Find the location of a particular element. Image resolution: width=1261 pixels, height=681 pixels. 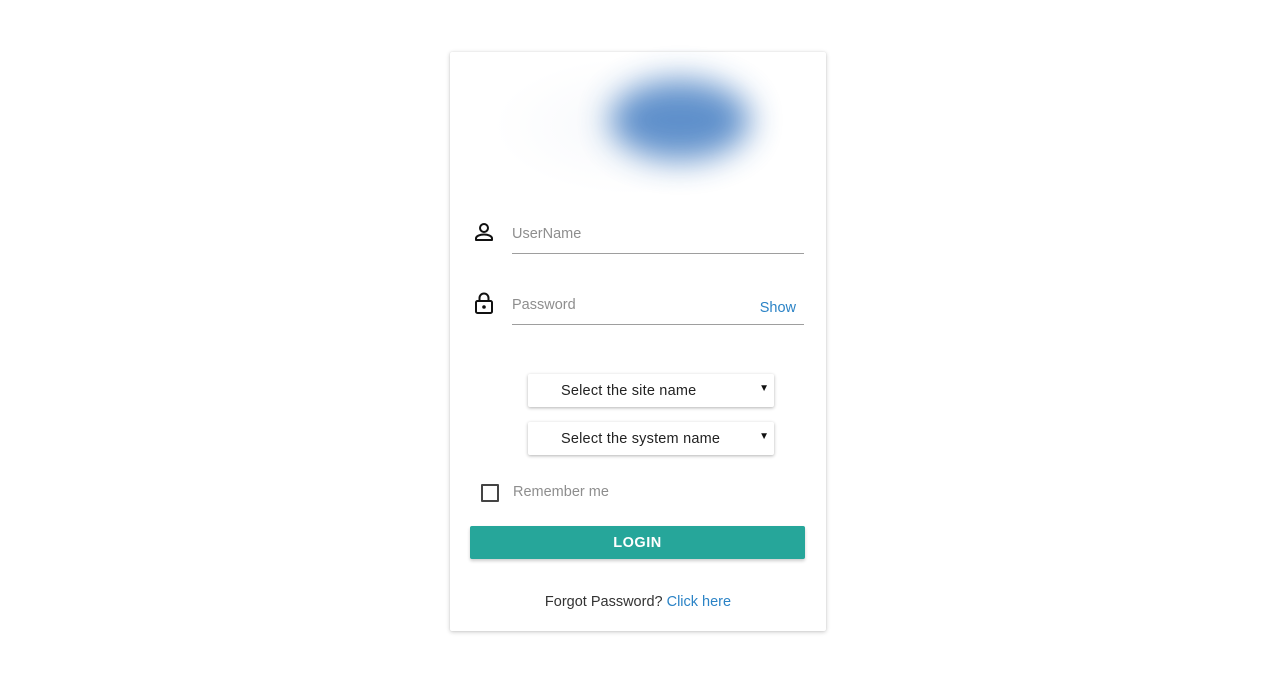

logo-image is located at coordinates (680, 120).